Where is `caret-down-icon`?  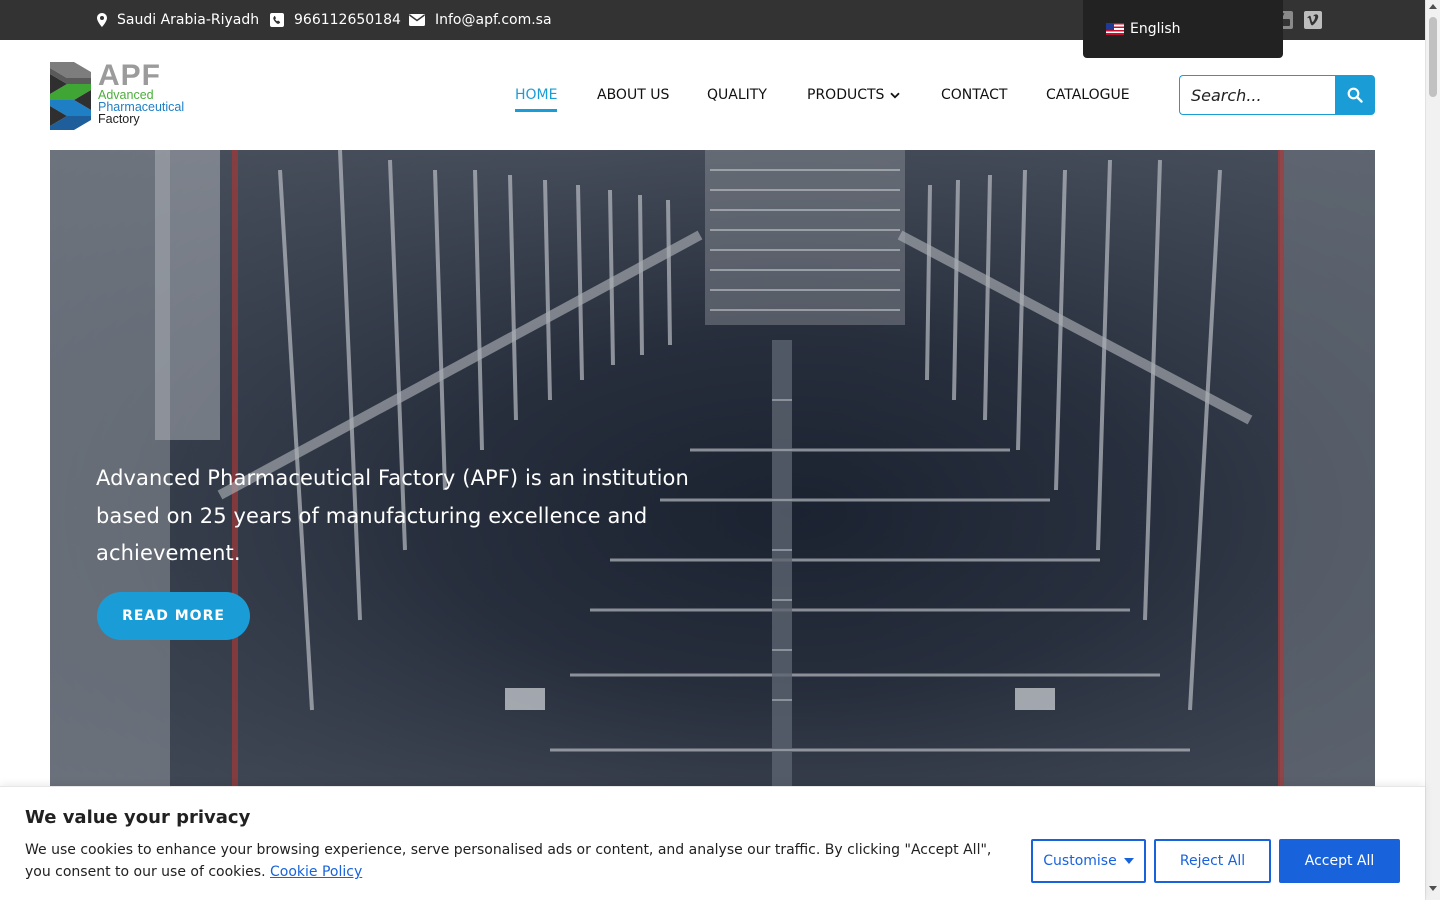 caret-down-icon is located at coordinates (1128, 861).